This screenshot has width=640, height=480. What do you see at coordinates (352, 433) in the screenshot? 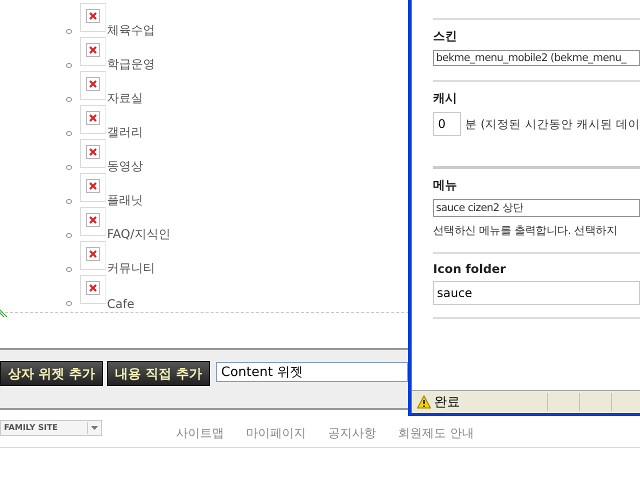
I see `footer-link: 공지사항` at bounding box center [352, 433].